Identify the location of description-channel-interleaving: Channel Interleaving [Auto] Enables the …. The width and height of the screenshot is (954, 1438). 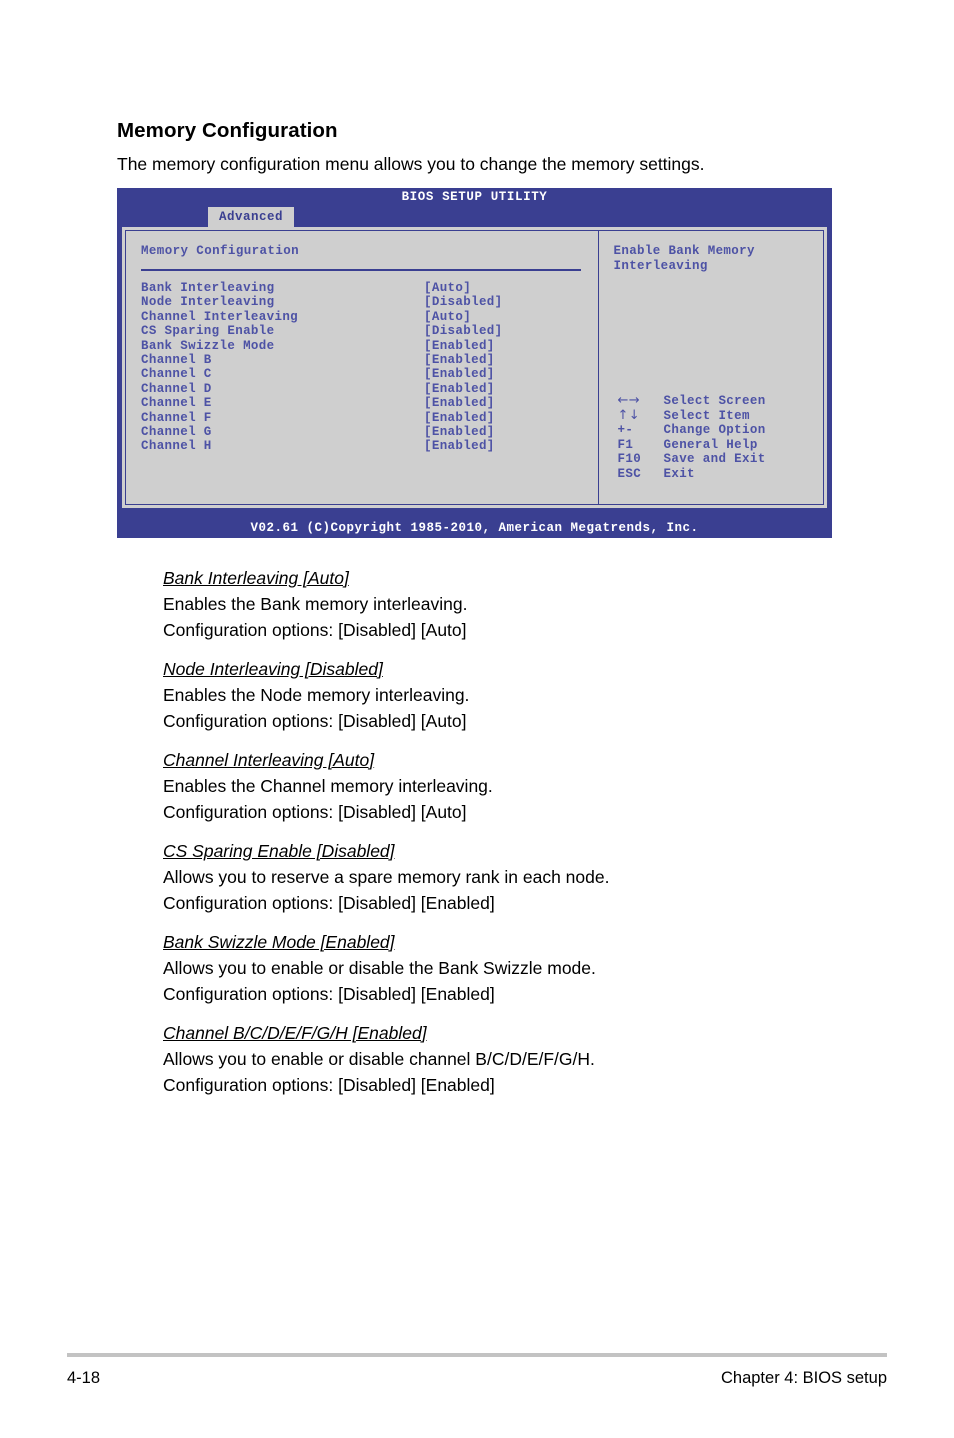
(513, 786).